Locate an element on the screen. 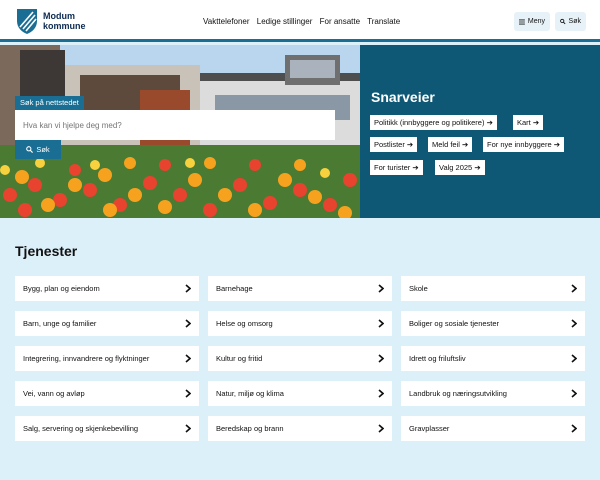 This screenshot has height=480, width=600. shortcut-nye-innbyggere: For nye innbyggere ➔ is located at coordinates (523, 144).